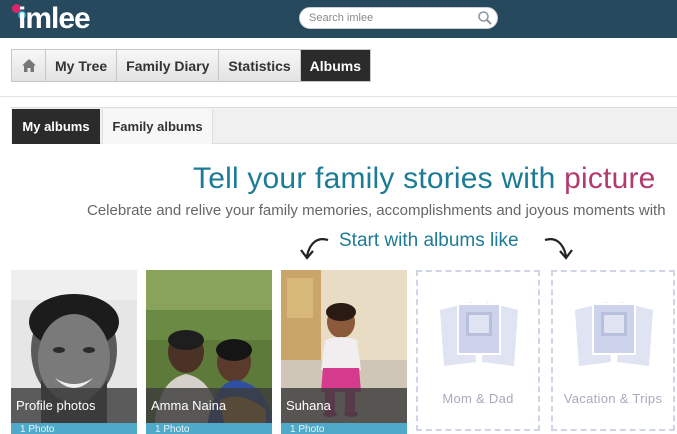 The height and width of the screenshot is (434, 677). What do you see at coordinates (558, 249) in the screenshot?
I see `curved-arrow-right-icon` at bounding box center [558, 249].